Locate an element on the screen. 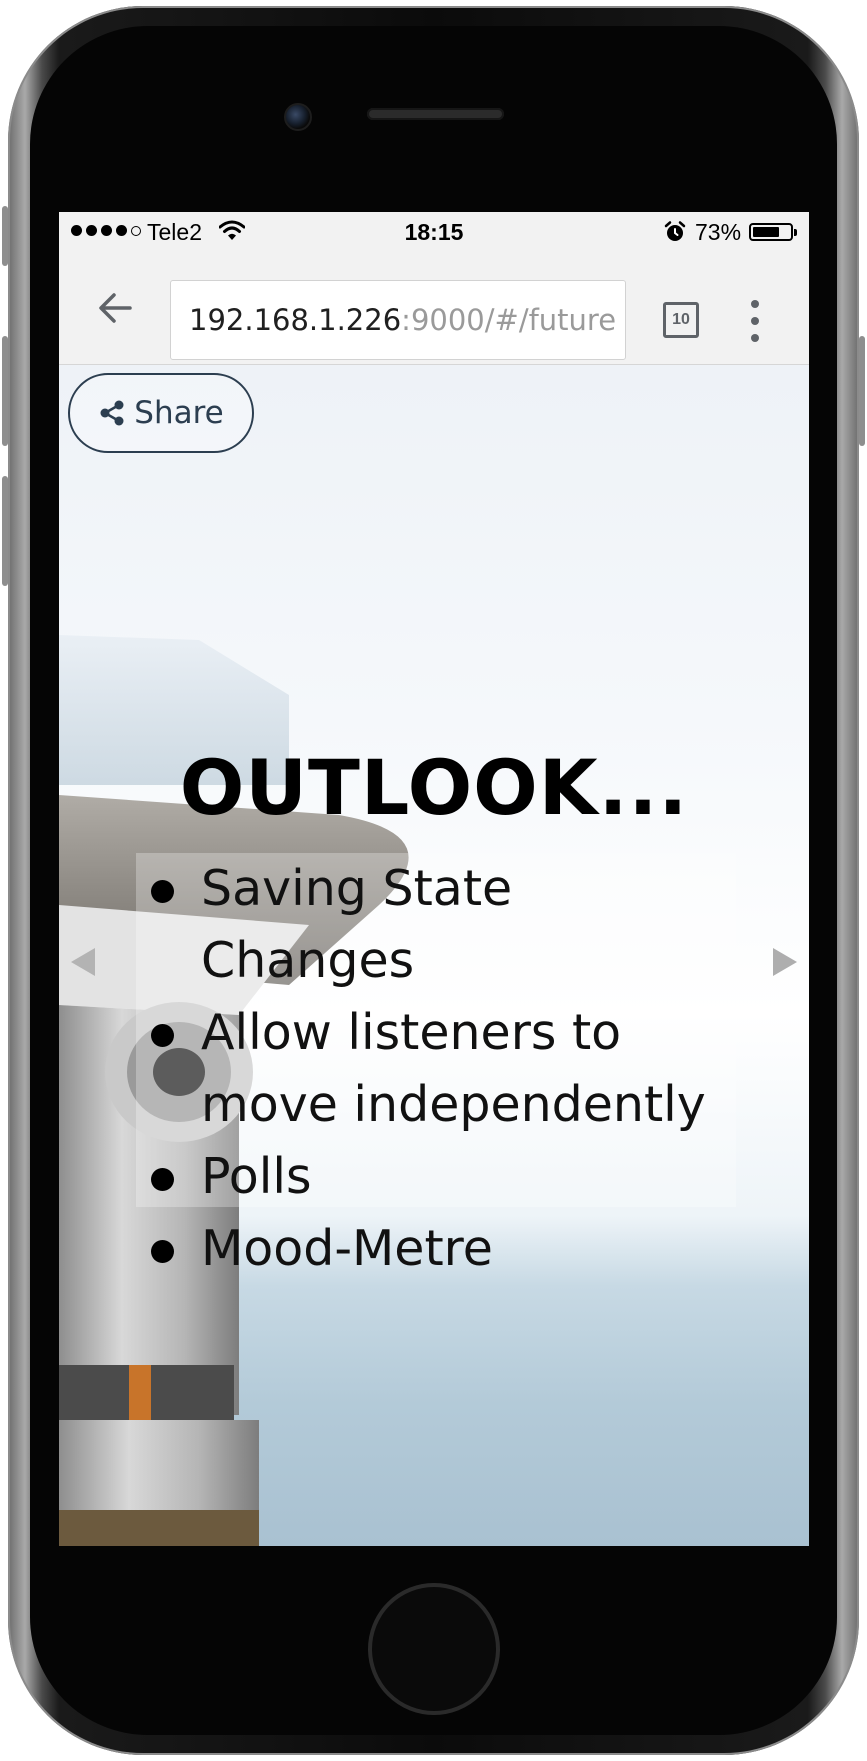  alarm-icon is located at coordinates (675, 231).